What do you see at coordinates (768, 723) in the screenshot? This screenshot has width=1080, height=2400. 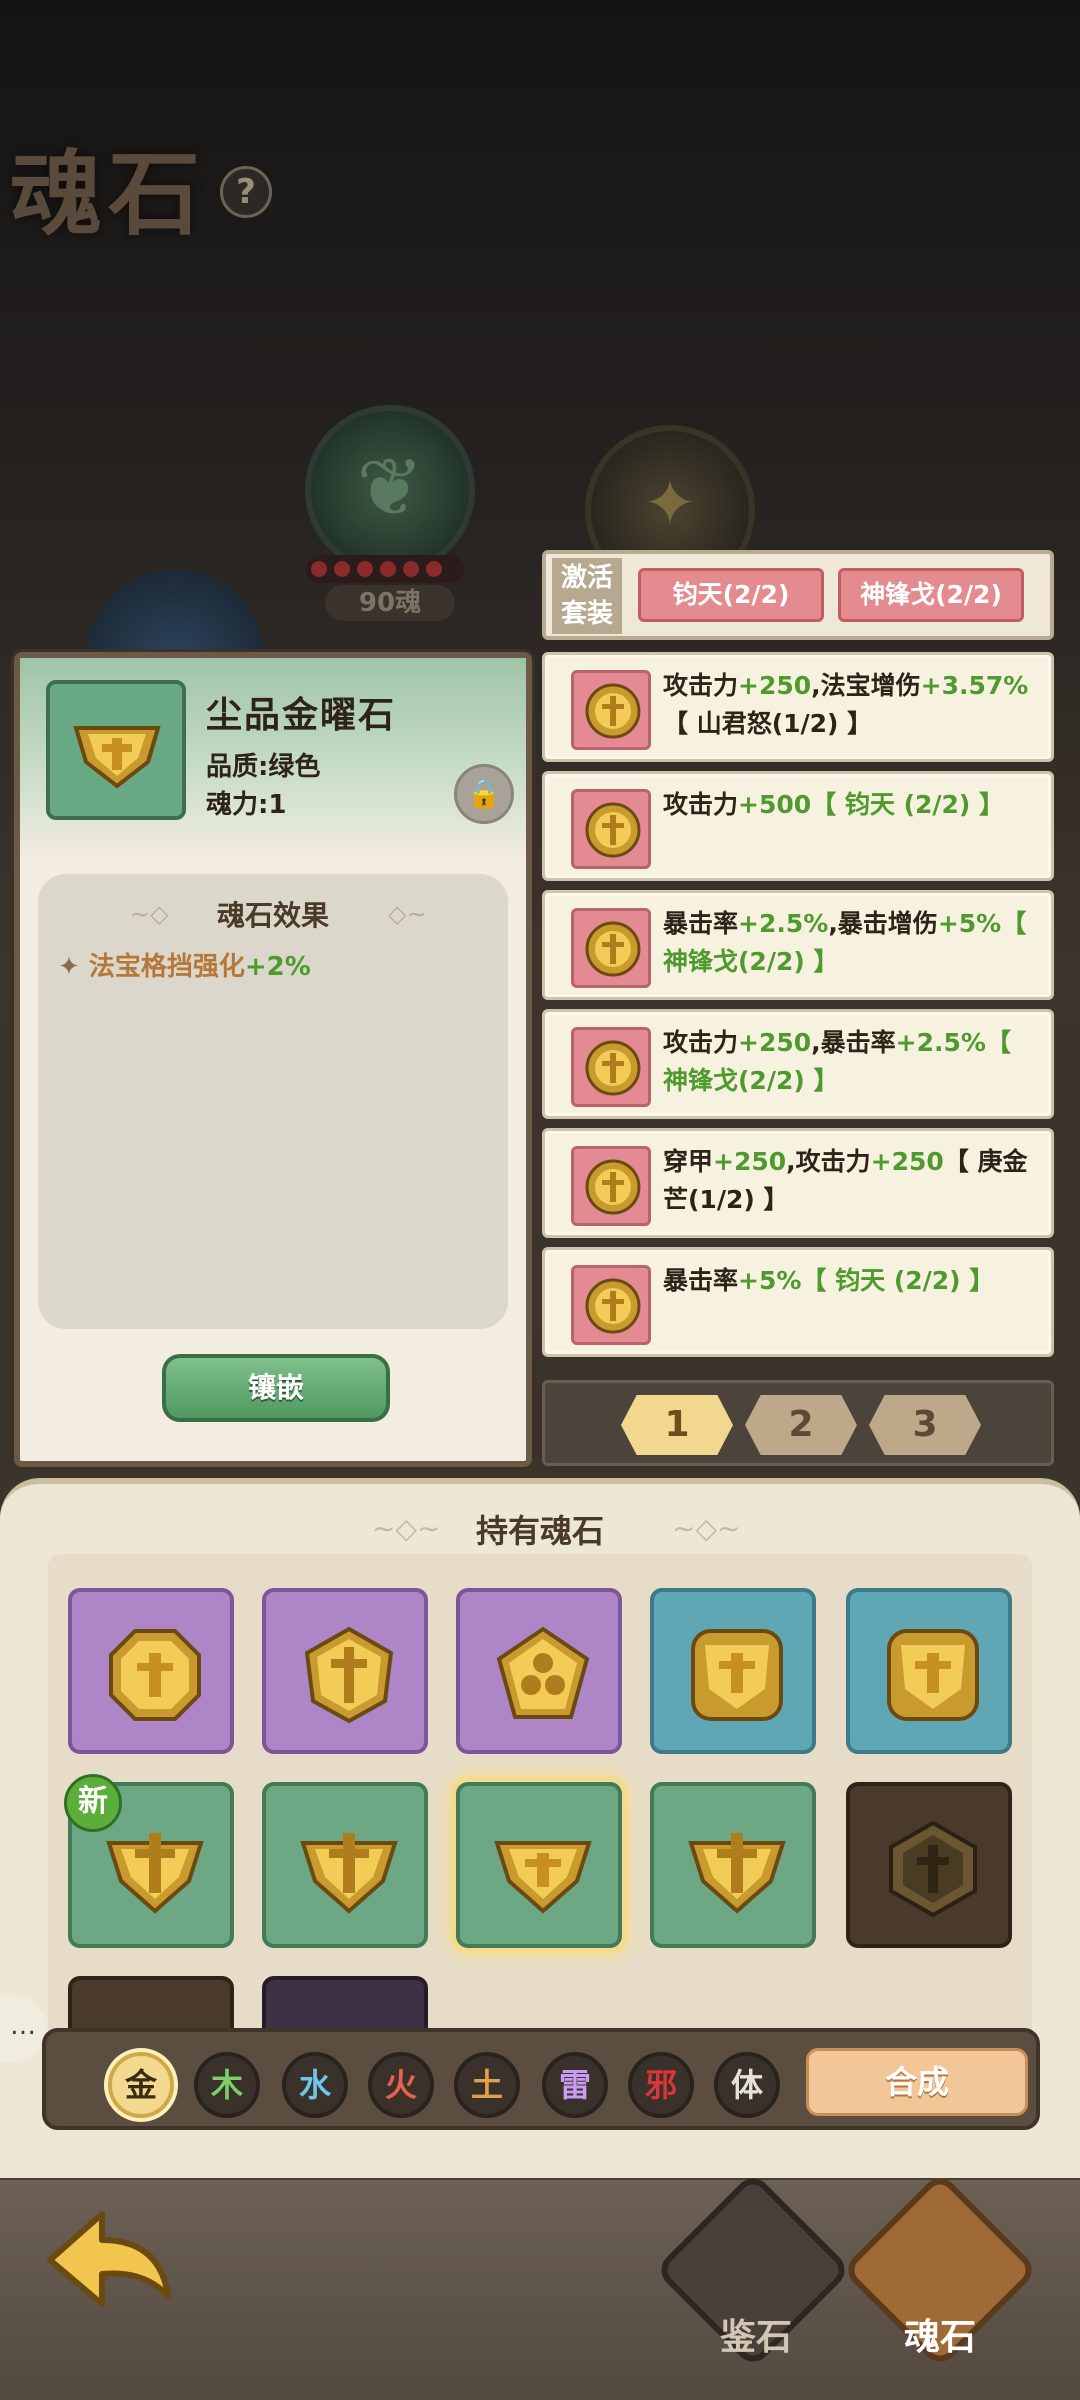 I see `stone-effect-part: 【 山君怒(1/2) 】` at bounding box center [768, 723].